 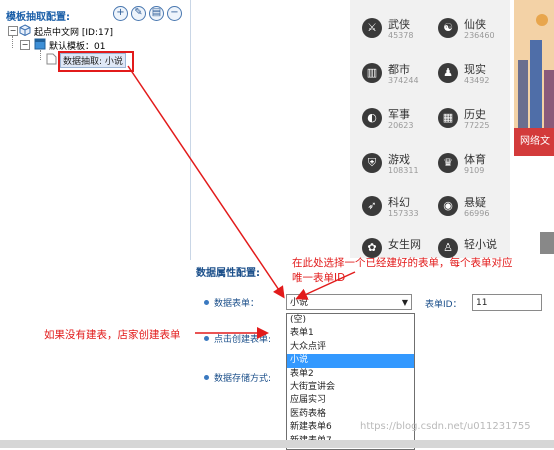 I want to click on bottom-scrollbar, so click(x=277, y=444).